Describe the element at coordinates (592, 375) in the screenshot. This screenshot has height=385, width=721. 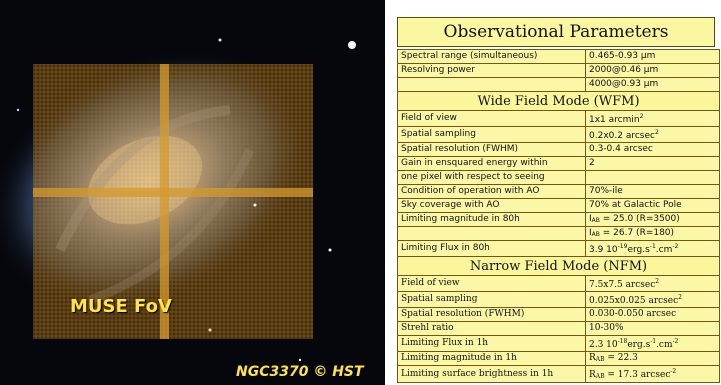
I see `nfm-6-prefix: R` at that location.